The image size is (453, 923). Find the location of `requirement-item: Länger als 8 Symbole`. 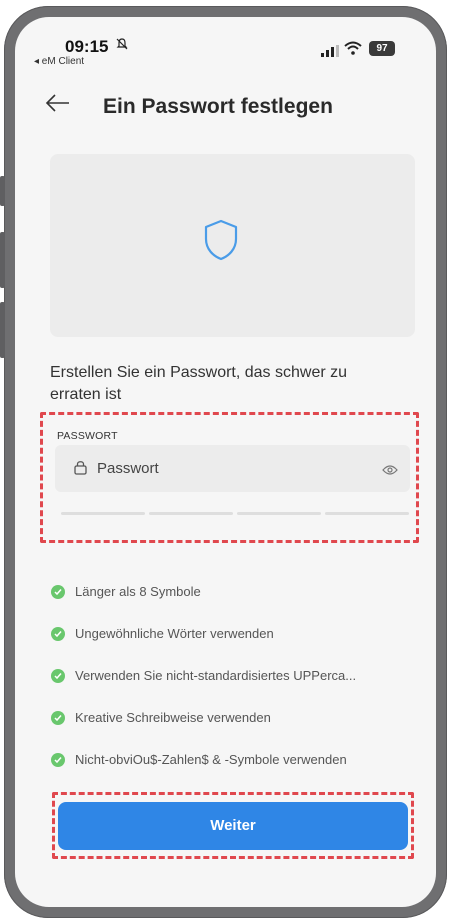

requirement-item: Länger als 8 Symbole is located at coordinates (236, 593).